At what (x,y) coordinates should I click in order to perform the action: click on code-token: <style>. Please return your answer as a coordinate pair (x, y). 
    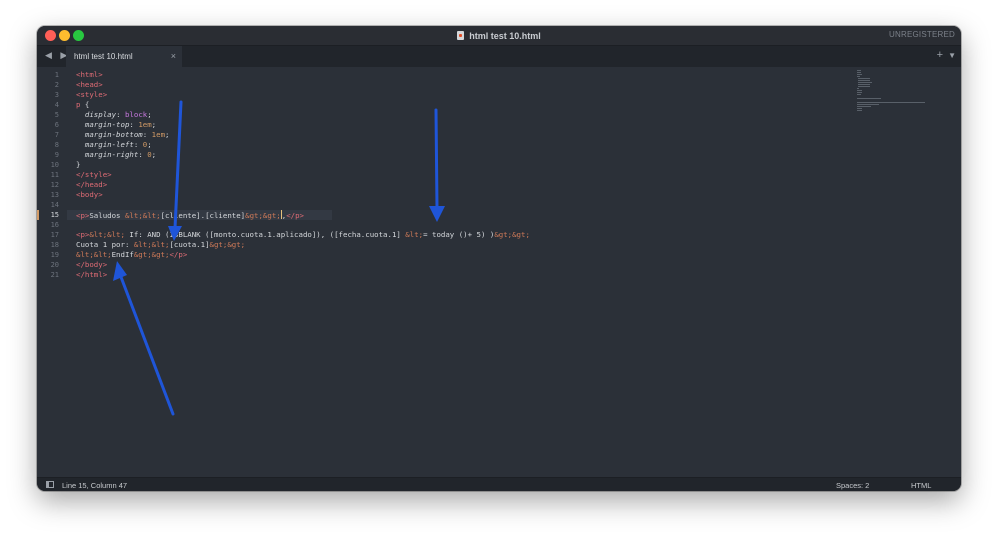
    Looking at the image, I should click on (92, 94).